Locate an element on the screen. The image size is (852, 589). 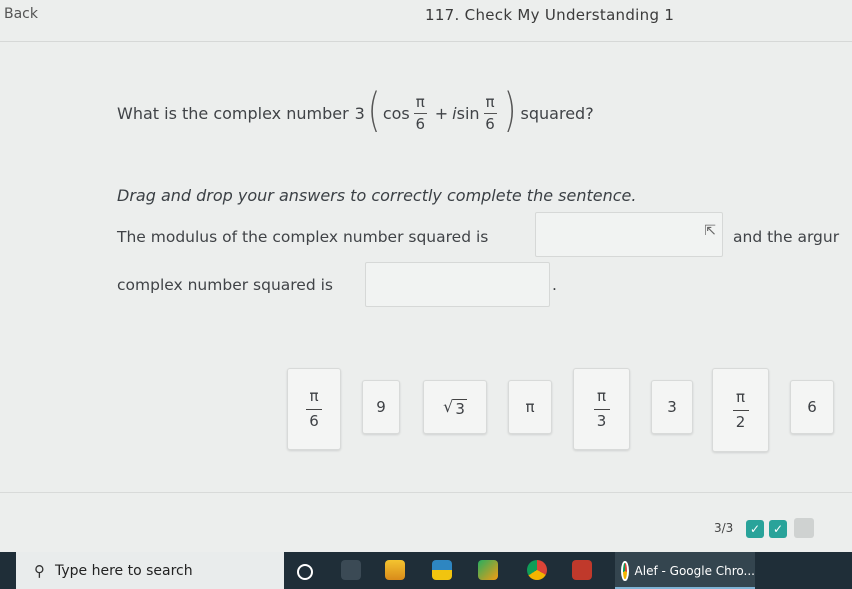
answer-tile-pi-over-6: π6 is located at coordinates (314, 409).